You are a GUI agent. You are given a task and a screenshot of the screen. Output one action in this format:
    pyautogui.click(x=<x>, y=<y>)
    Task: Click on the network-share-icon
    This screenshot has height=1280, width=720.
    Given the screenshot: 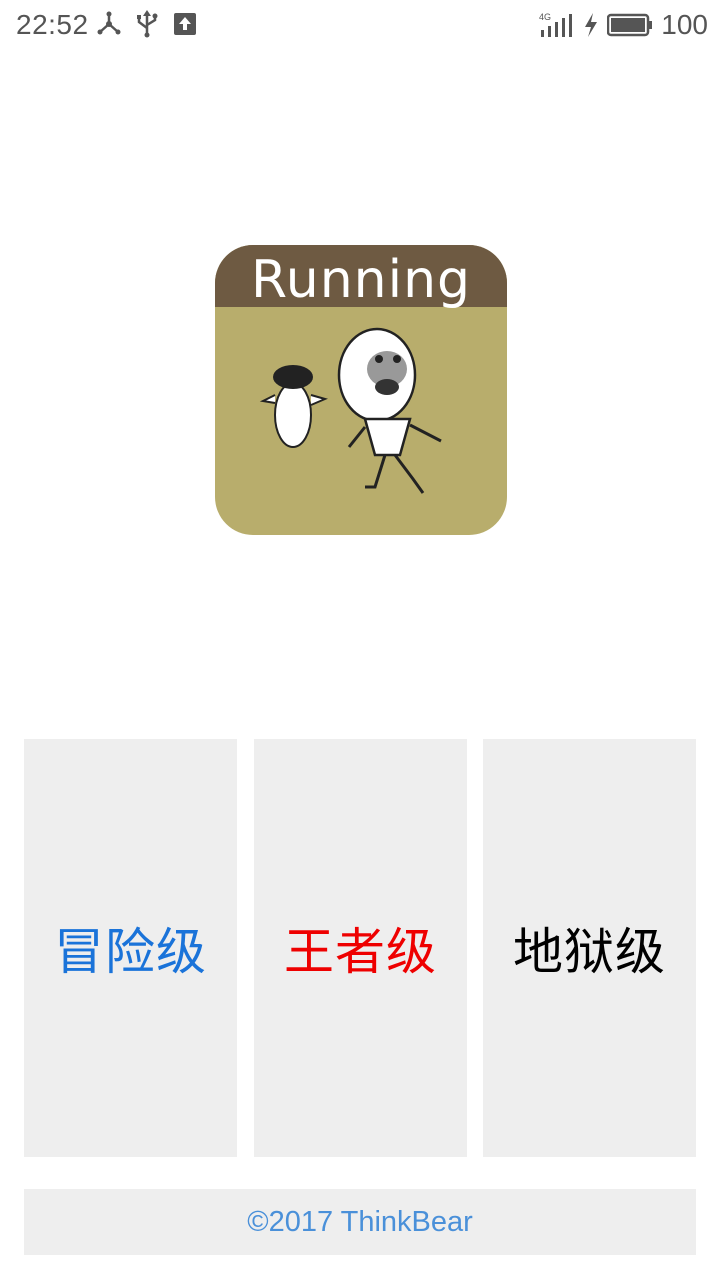 What is the action you would take?
    pyautogui.click(x=109, y=23)
    